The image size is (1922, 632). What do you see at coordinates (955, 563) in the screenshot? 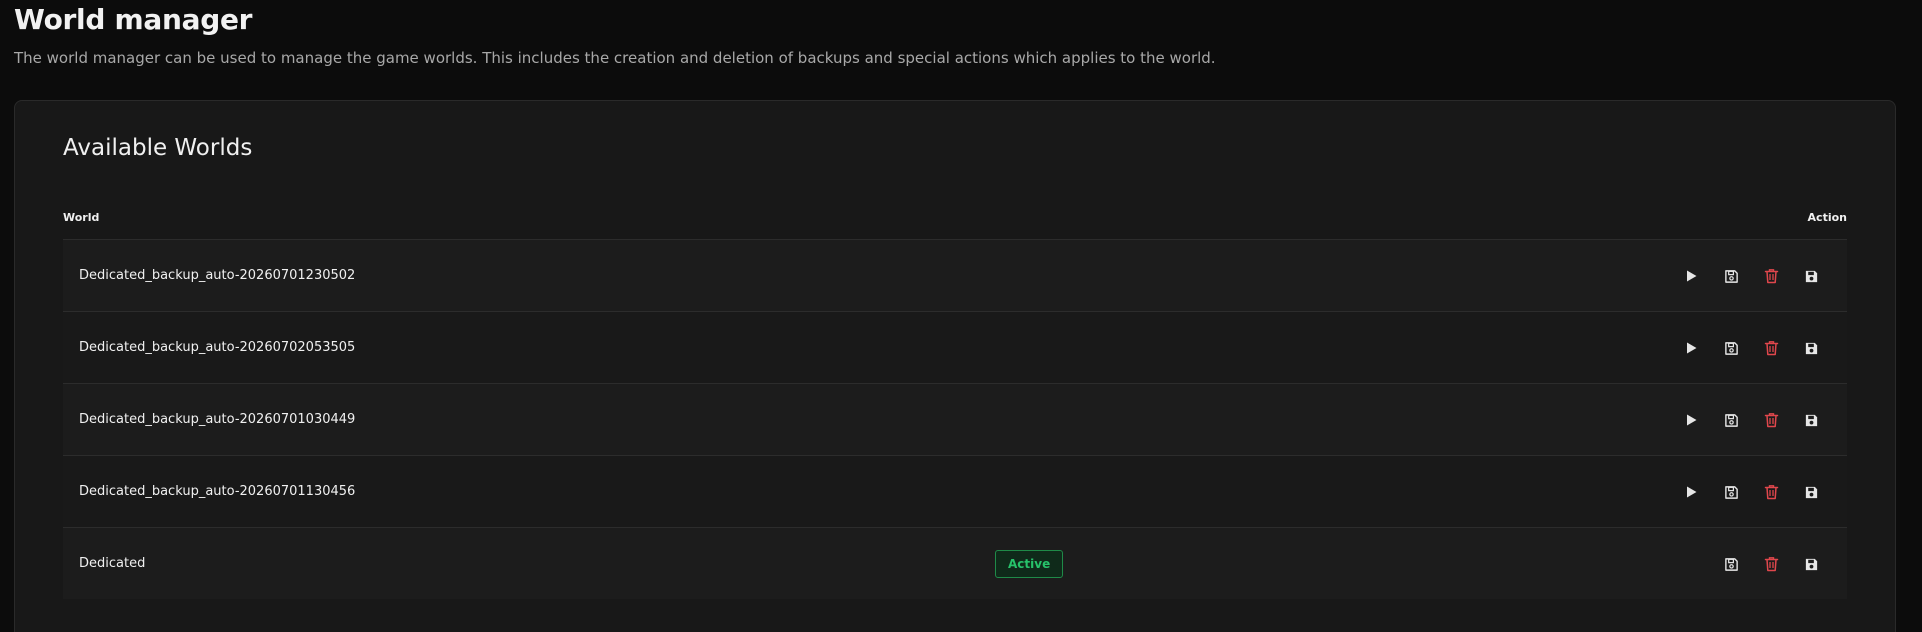
I see `table-row: Dedicated Active` at bounding box center [955, 563].